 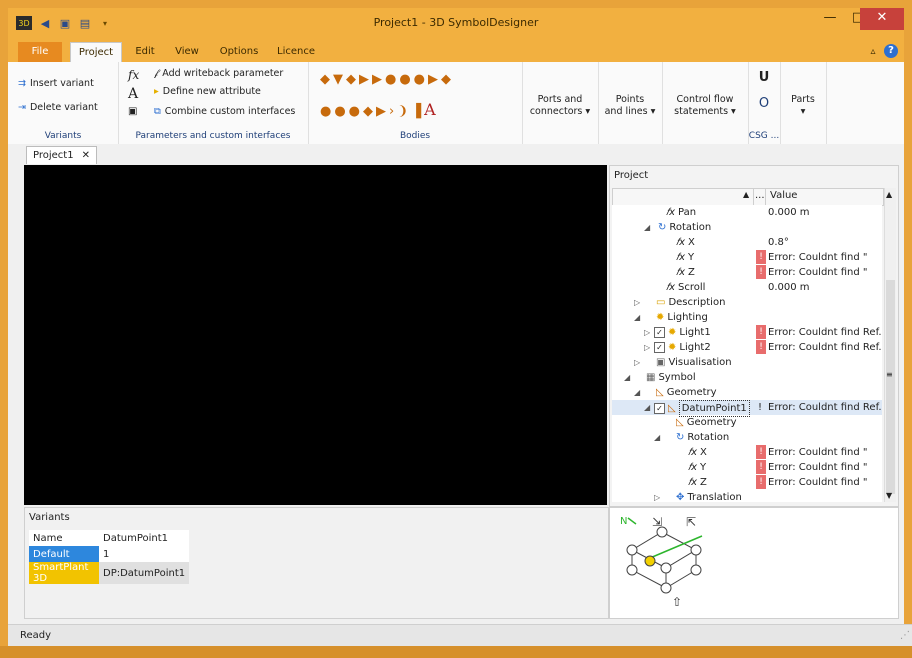 What do you see at coordinates (747, 317) in the screenshot?
I see `tree-row: ◢ ✹ Lighting` at bounding box center [747, 317].